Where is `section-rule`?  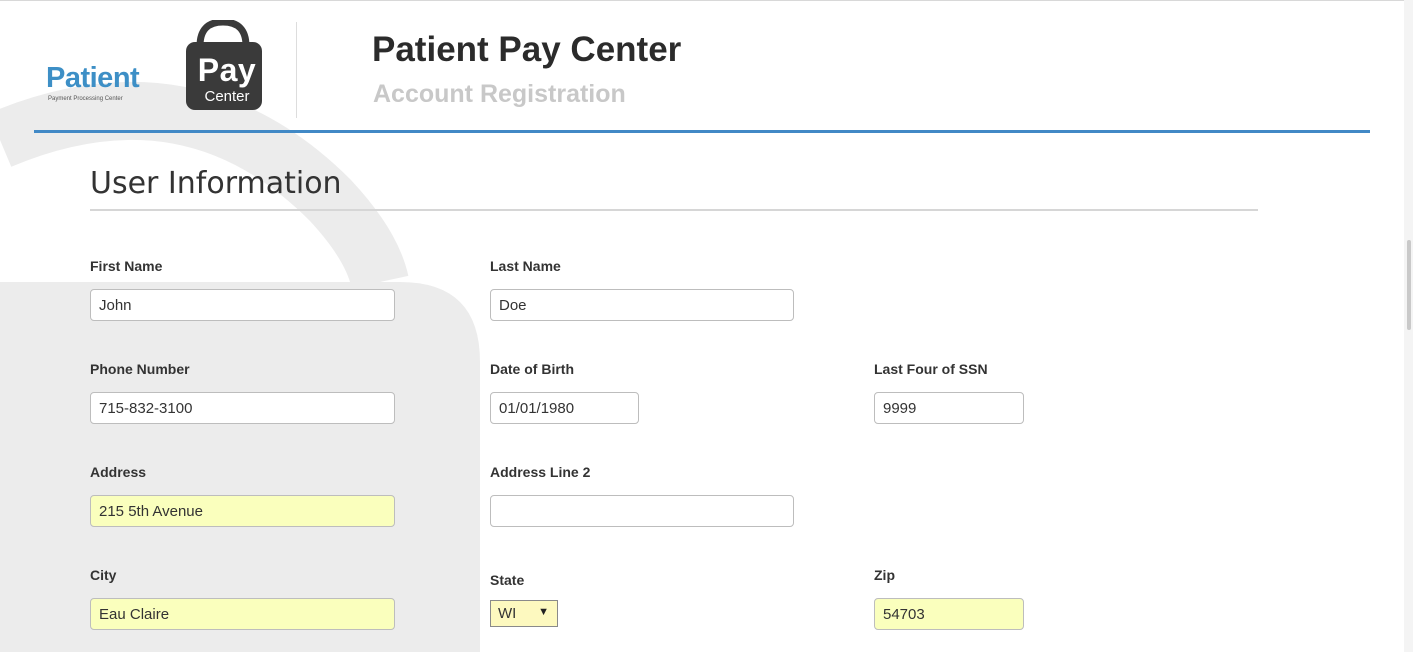 section-rule is located at coordinates (674, 210).